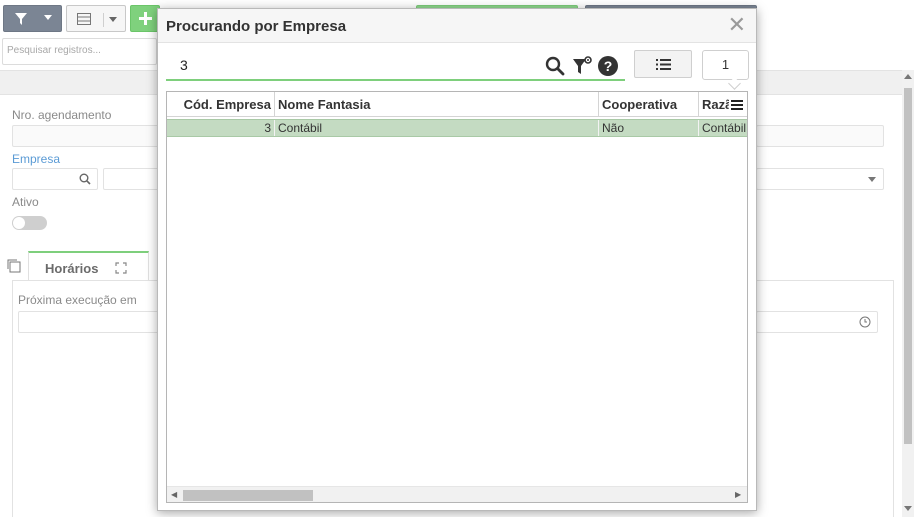  I want to click on descricao-field, so click(820, 136).